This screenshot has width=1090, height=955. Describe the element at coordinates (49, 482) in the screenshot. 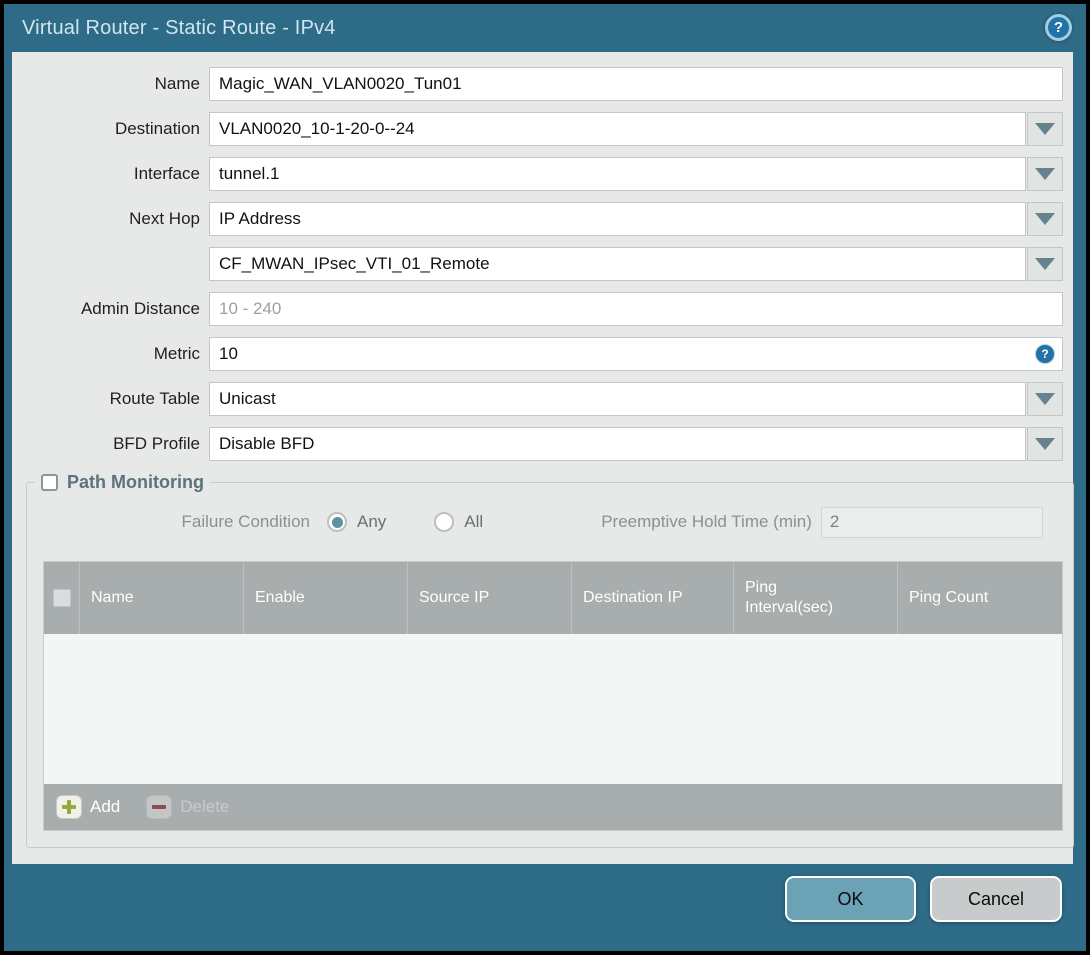

I see `path-monitoring-checkbox` at that location.